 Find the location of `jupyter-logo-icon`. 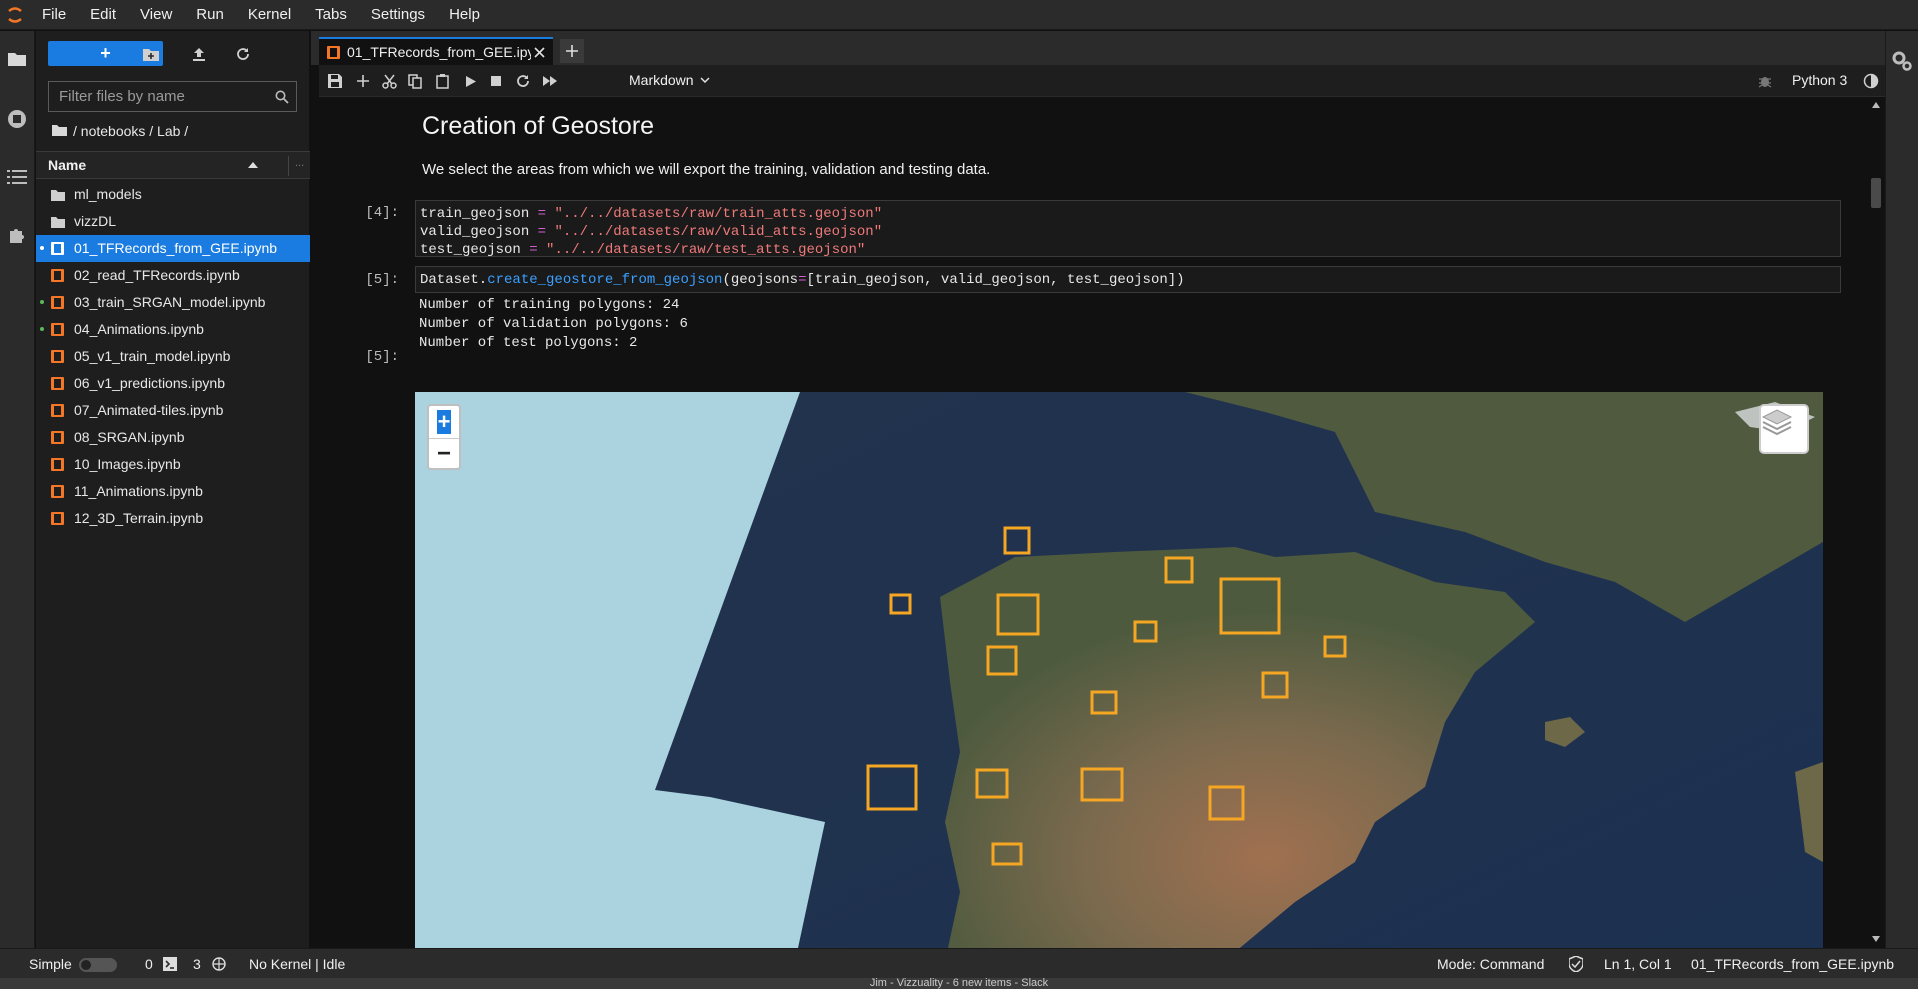

jupyter-logo-icon is located at coordinates (15, 15).